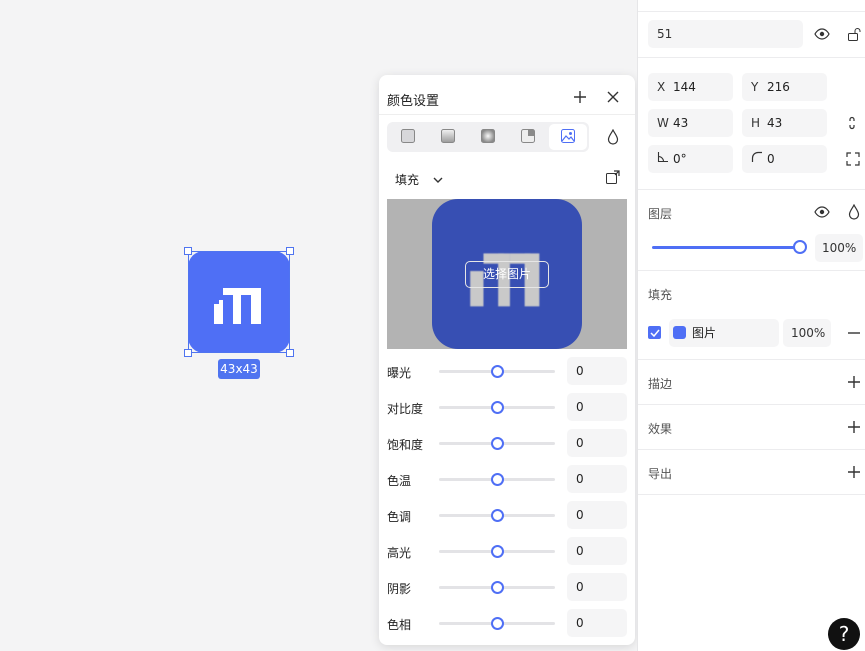 Image resolution: width=865 pixels, height=651 pixels. I want to click on add-icon, so click(580, 97).